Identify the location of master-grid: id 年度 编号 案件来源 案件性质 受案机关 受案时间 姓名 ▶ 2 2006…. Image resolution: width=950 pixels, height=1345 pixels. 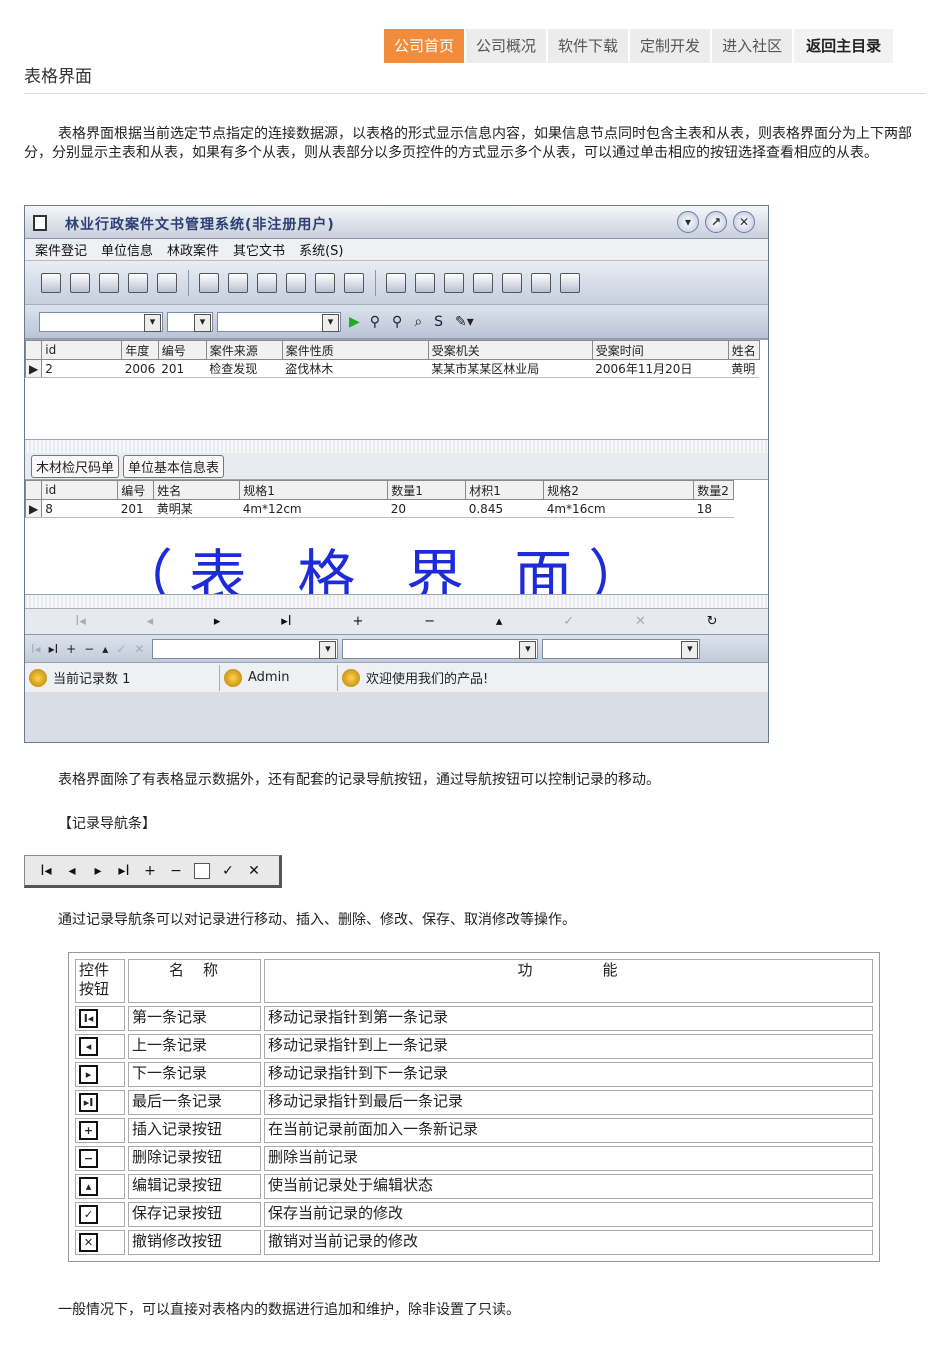
(396, 389).